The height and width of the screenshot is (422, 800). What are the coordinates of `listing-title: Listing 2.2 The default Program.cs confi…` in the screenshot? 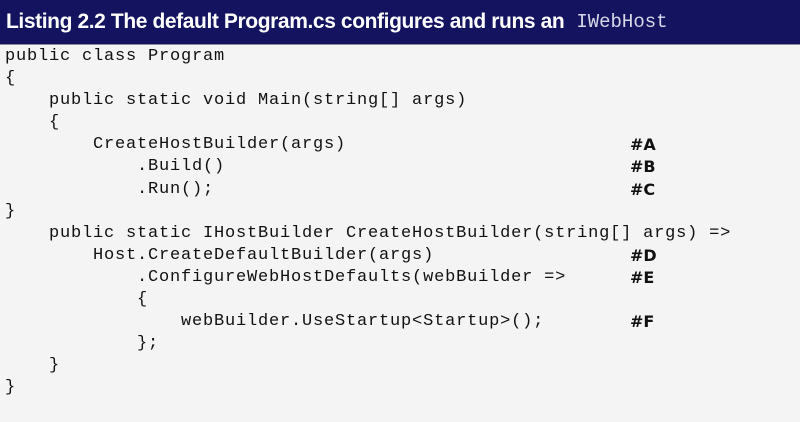 It's located at (285, 21).